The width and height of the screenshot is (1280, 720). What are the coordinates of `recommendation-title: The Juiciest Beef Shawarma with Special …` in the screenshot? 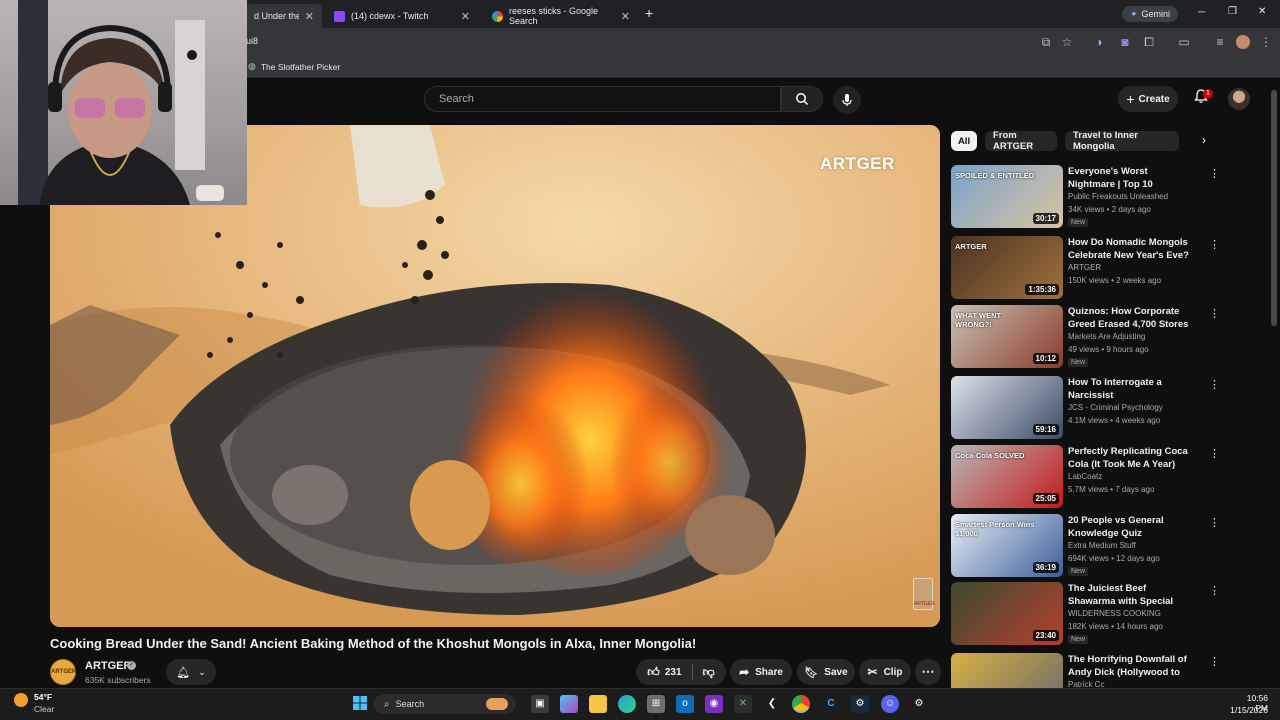 It's located at (1132, 595).